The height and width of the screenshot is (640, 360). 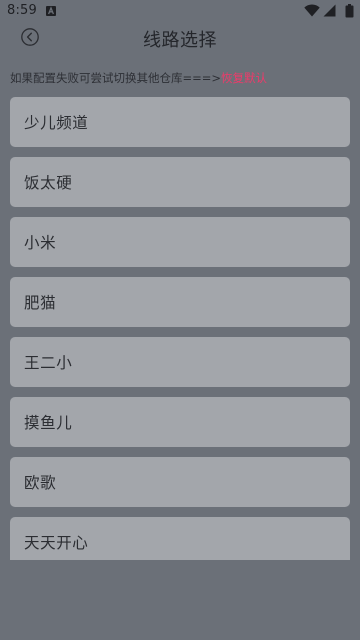 I want to click on route-label: 天天开心, so click(x=56, y=543).